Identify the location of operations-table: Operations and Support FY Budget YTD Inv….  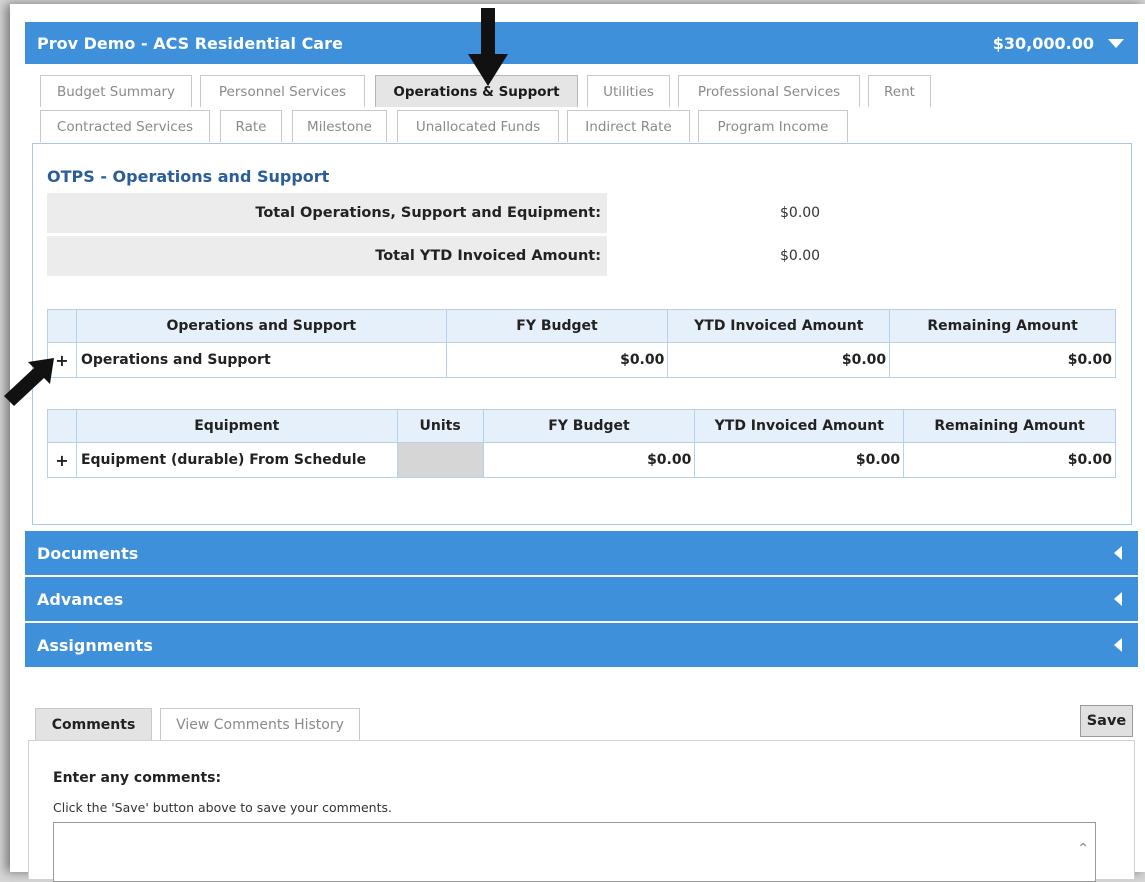
(581, 343).